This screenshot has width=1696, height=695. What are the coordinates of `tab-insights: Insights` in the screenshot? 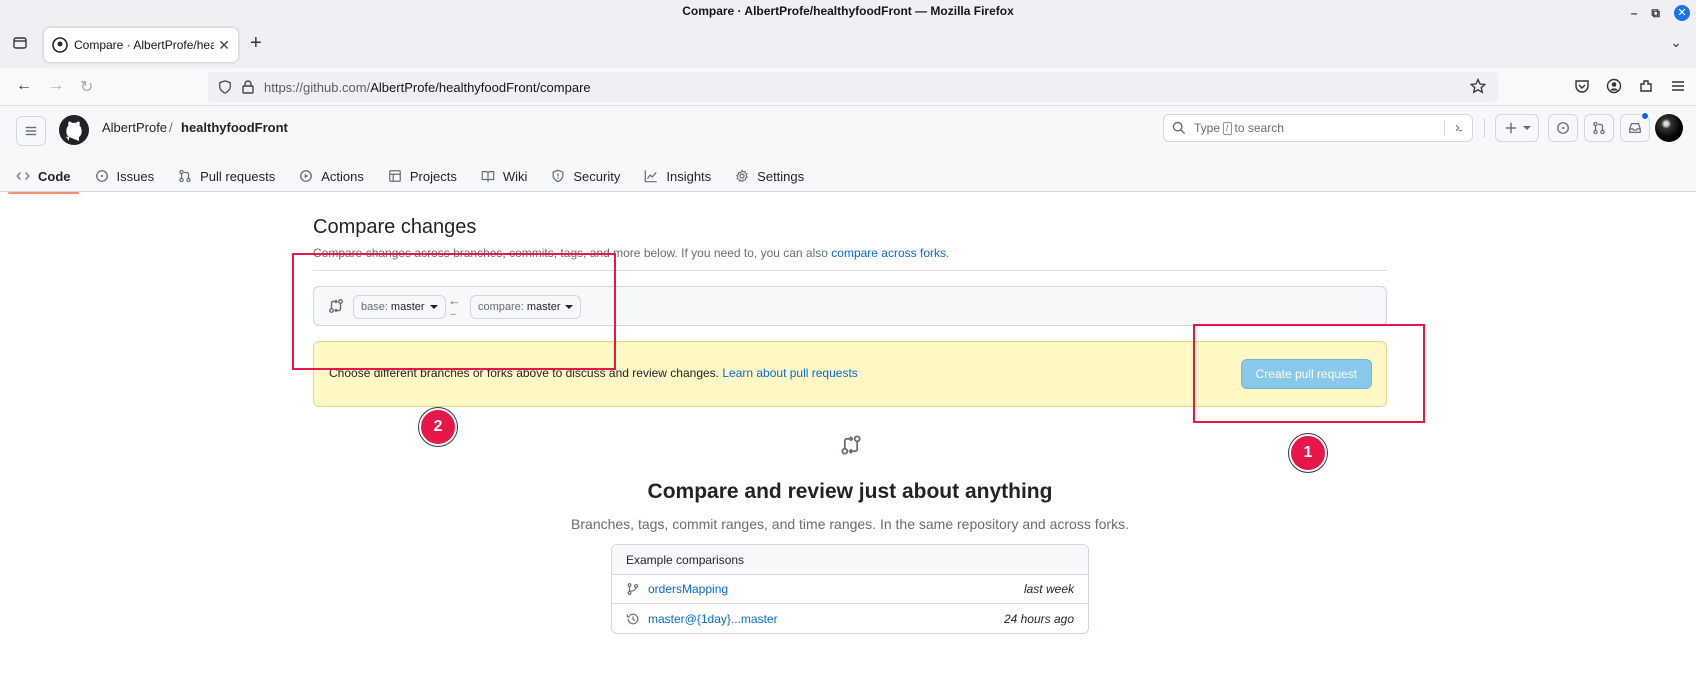 It's located at (677, 176).